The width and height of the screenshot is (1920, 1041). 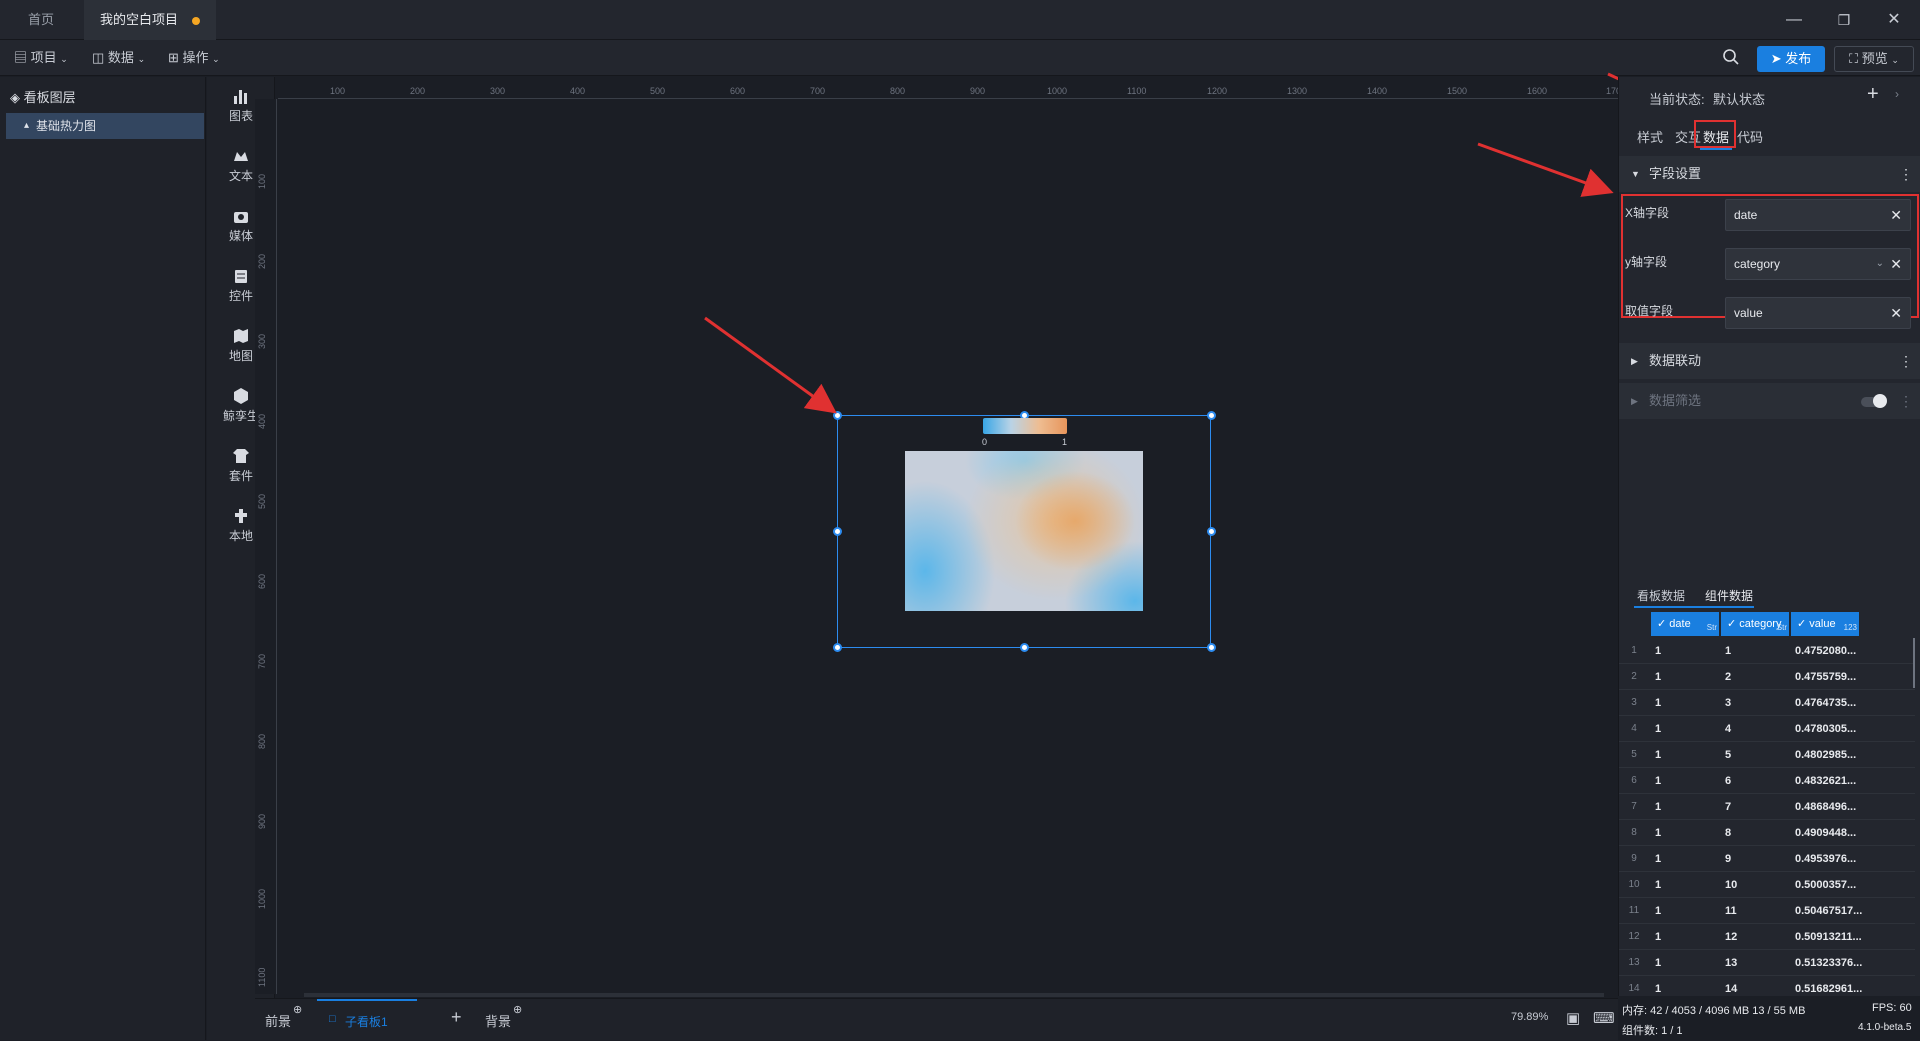 I want to click on cell-category: 10, so click(x=1731, y=885).